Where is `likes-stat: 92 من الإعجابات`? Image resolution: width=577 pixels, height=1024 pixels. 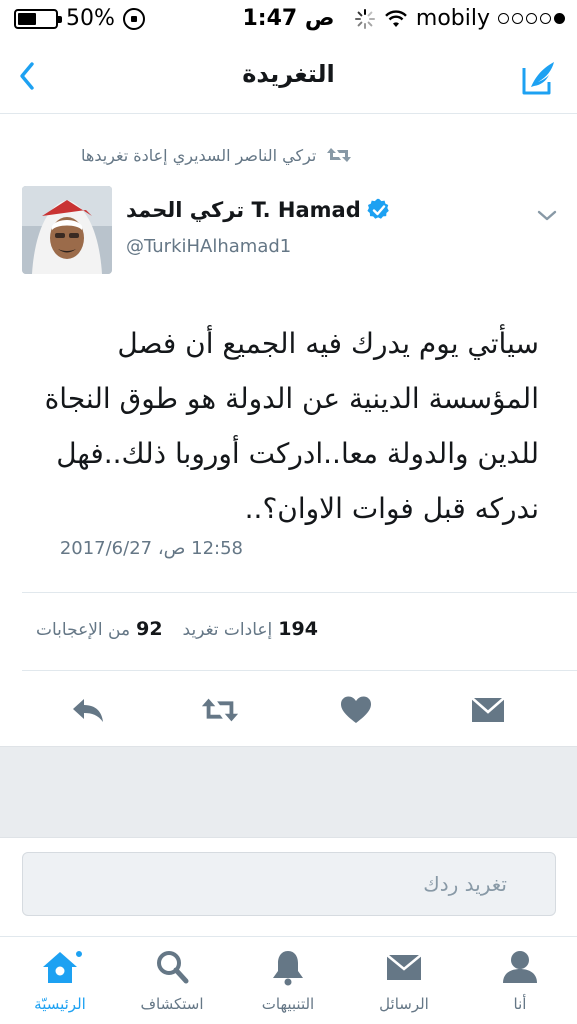 likes-stat: 92 من الإعجابات is located at coordinates (99, 629).